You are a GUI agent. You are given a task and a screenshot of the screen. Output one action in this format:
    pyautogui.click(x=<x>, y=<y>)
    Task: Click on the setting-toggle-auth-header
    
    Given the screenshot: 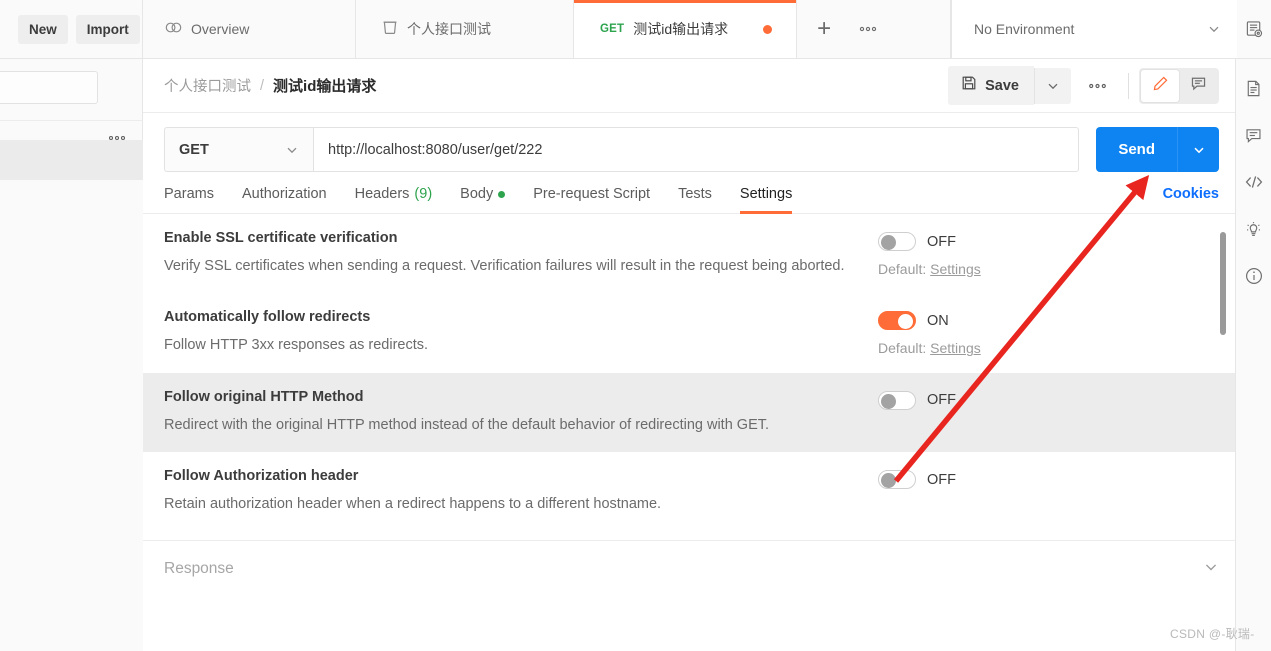 What is the action you would take?
    pyautogui.click(x=897, y=480)
    